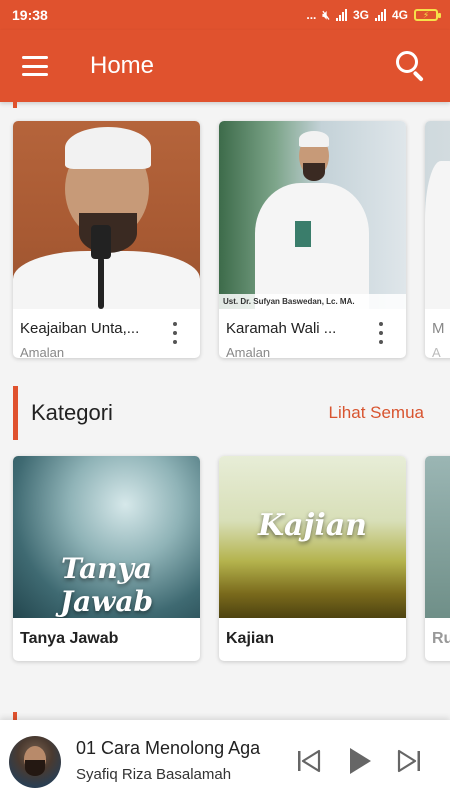 The image size is (450, 800). What do you see at coordinates (30, 15) in the screenshot?
I see `status-time: 19:38` at bounding box center [30, 15].